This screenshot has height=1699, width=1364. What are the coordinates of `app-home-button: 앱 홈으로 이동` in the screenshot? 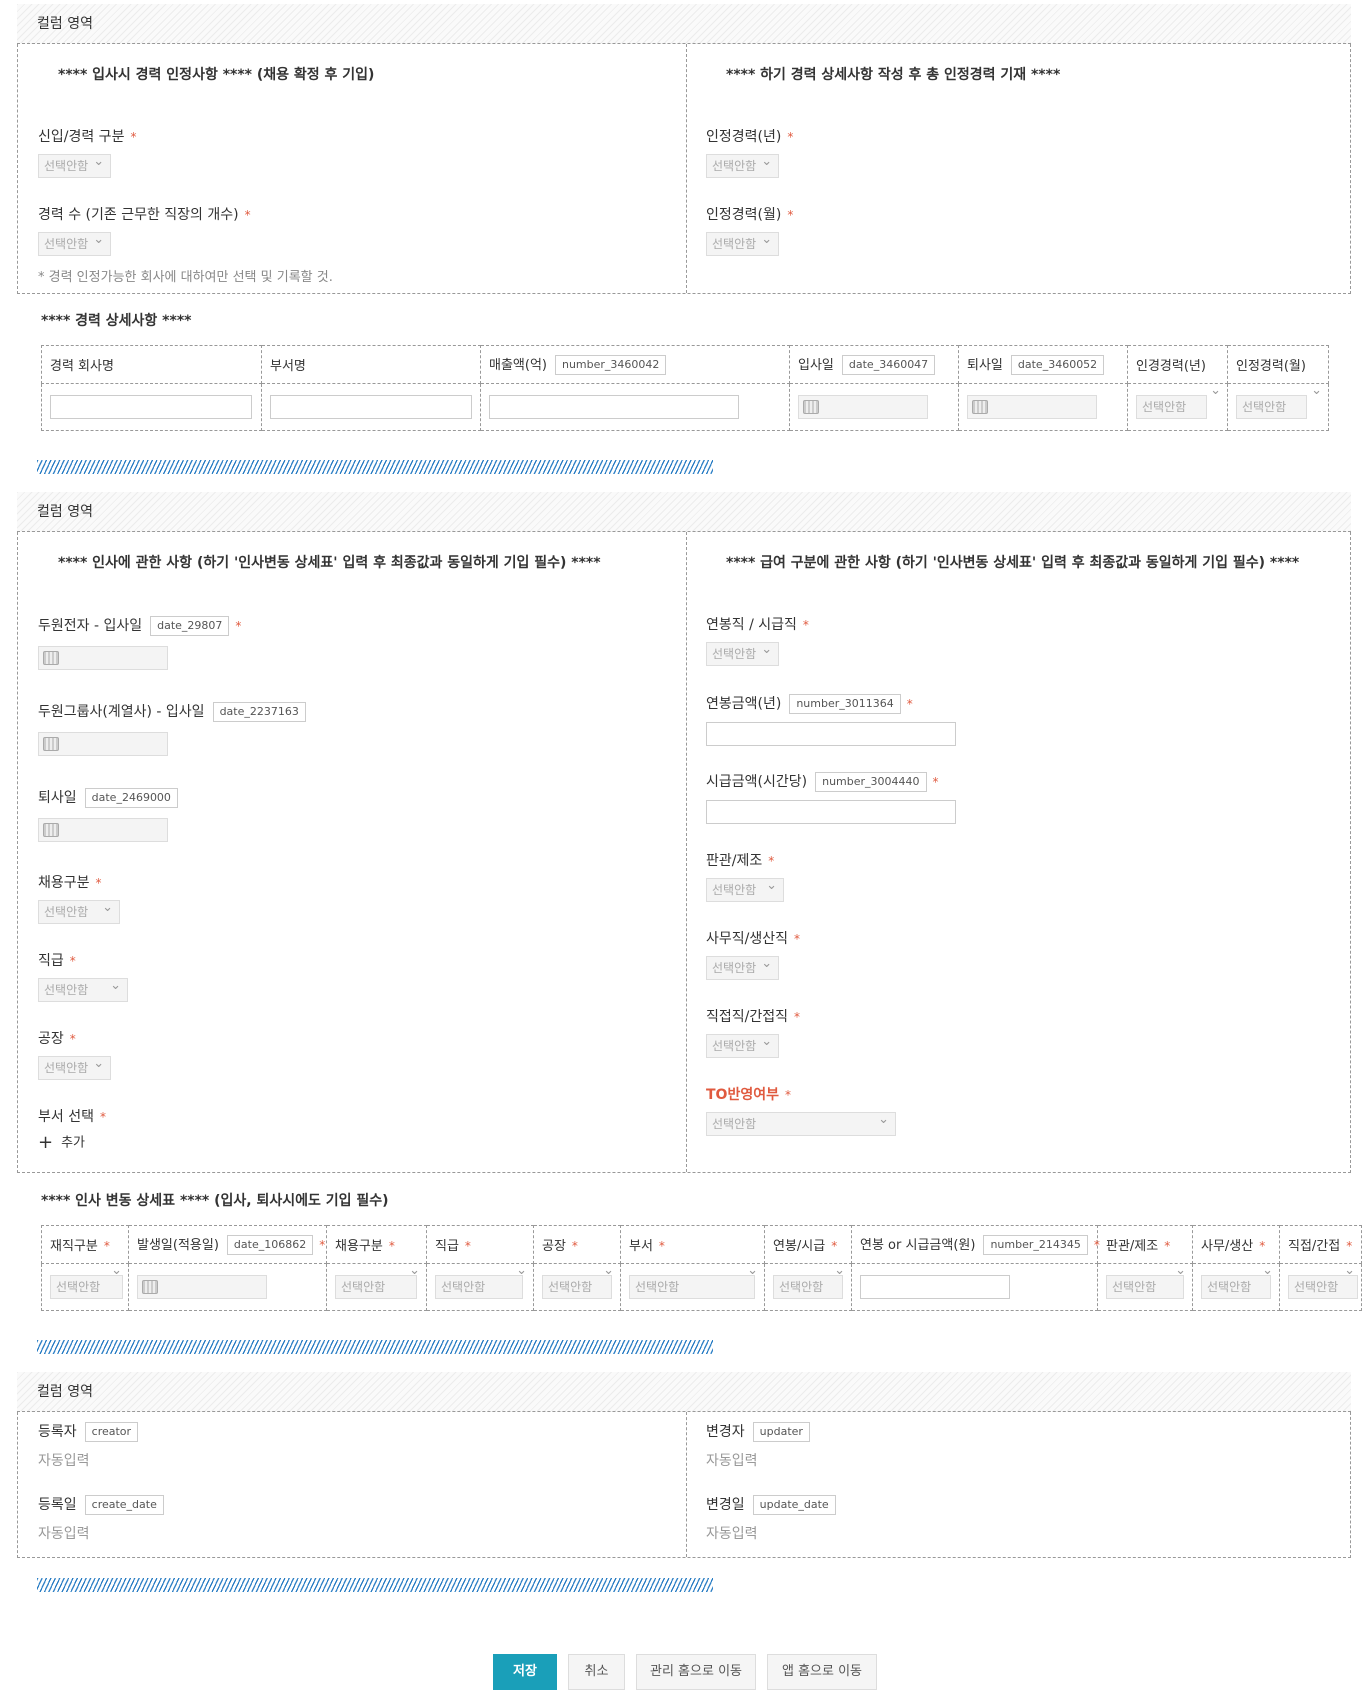 It's located at (822, 1672).